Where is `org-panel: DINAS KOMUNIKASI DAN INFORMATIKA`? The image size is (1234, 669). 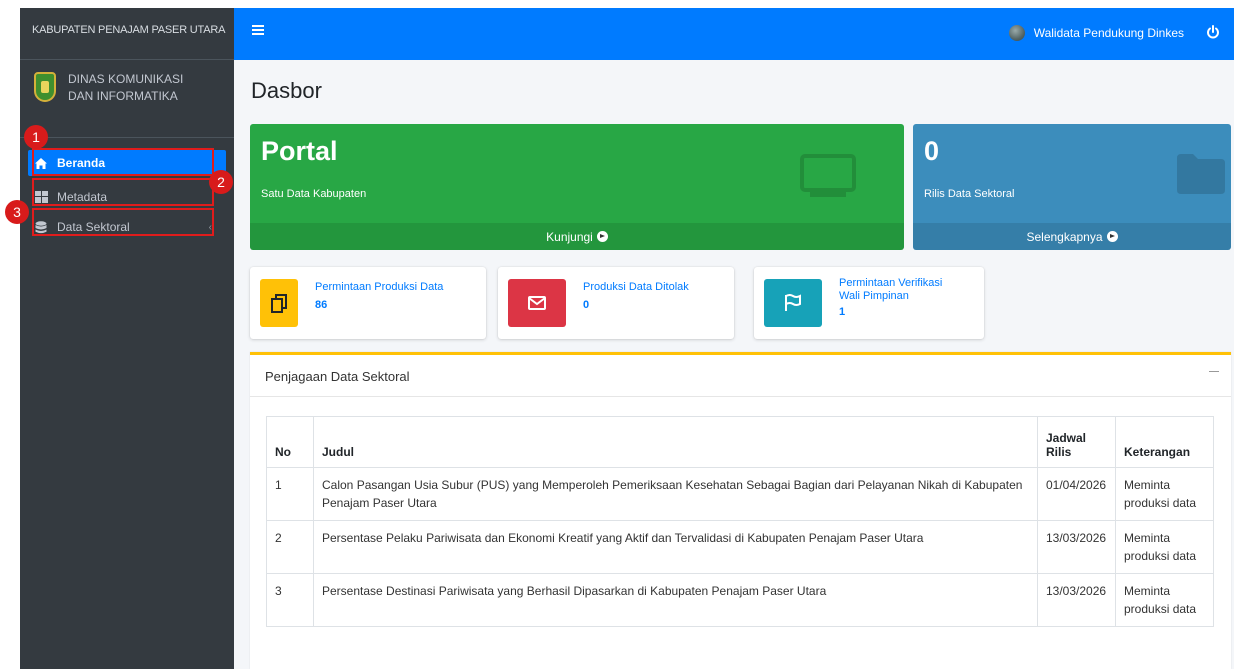
org-panel: DINAS KOMUNIKASI DAN INFORMATIKA is located at coordinates (127, 99).